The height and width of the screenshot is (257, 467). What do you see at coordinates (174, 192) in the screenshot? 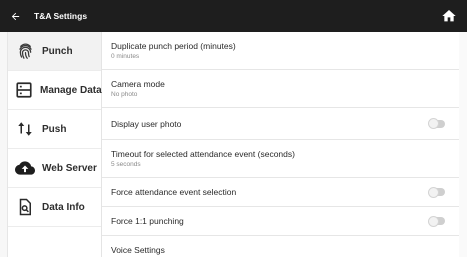
I see `setting-title: Force attendance event selection` at bounding box center [174, 192].